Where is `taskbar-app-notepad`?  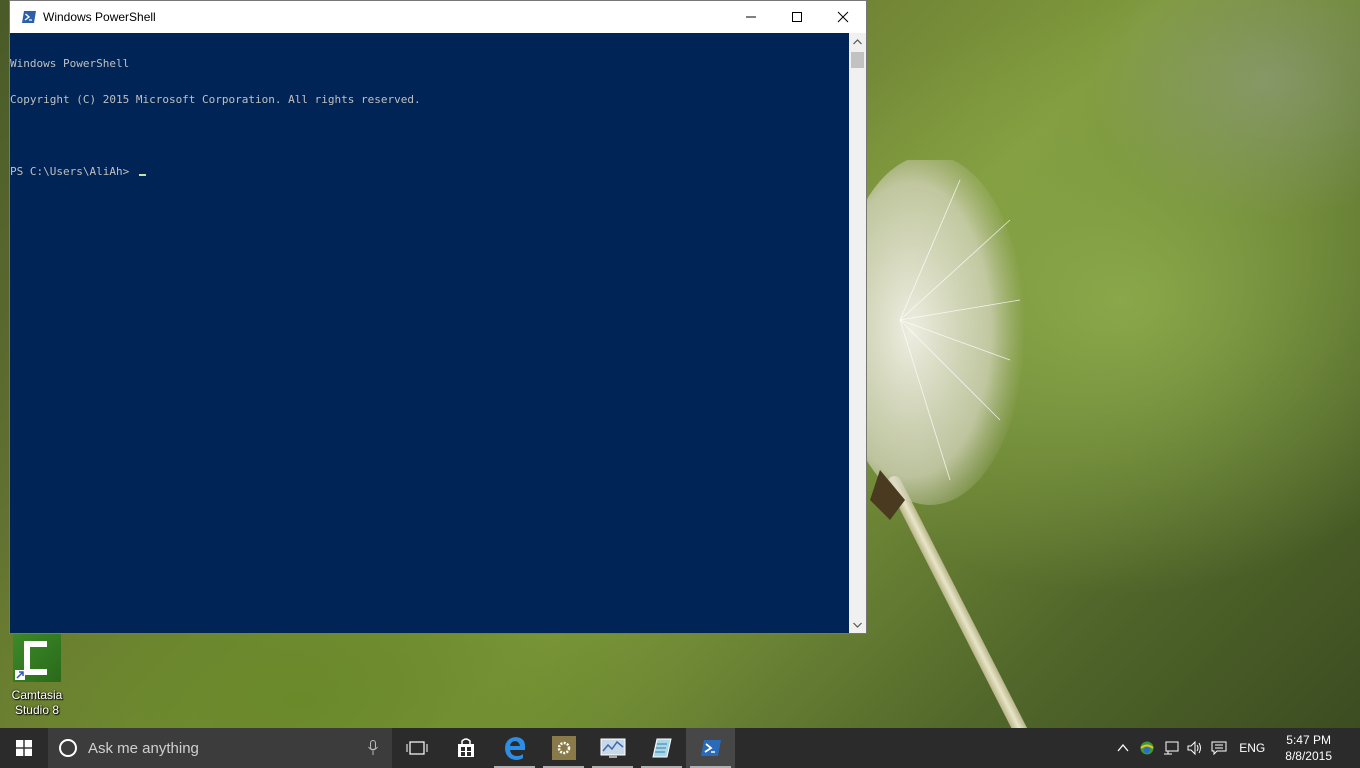
taskbar-app-notepad is located at coordinates (661, 748).